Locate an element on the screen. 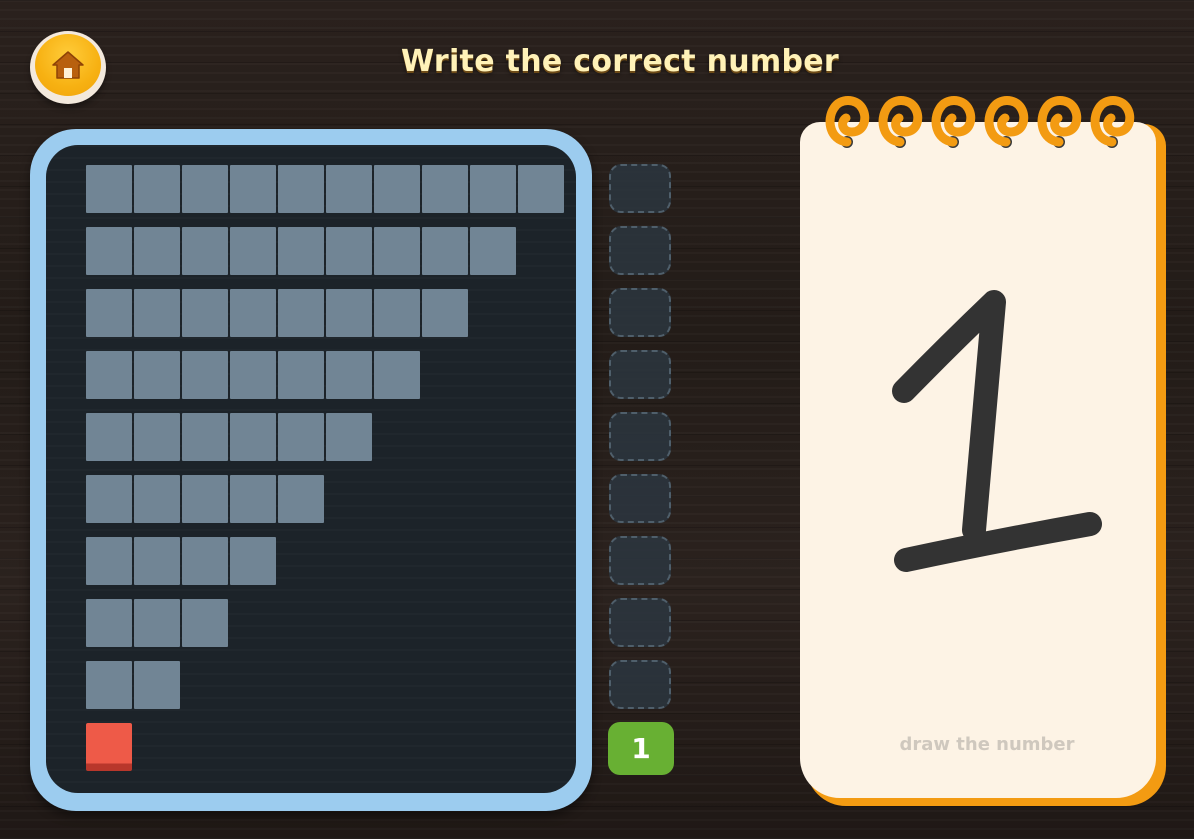 The height and width of the screenshot is (839, 1194). draw-hint: draw the number is located at coordinates (987, 744).